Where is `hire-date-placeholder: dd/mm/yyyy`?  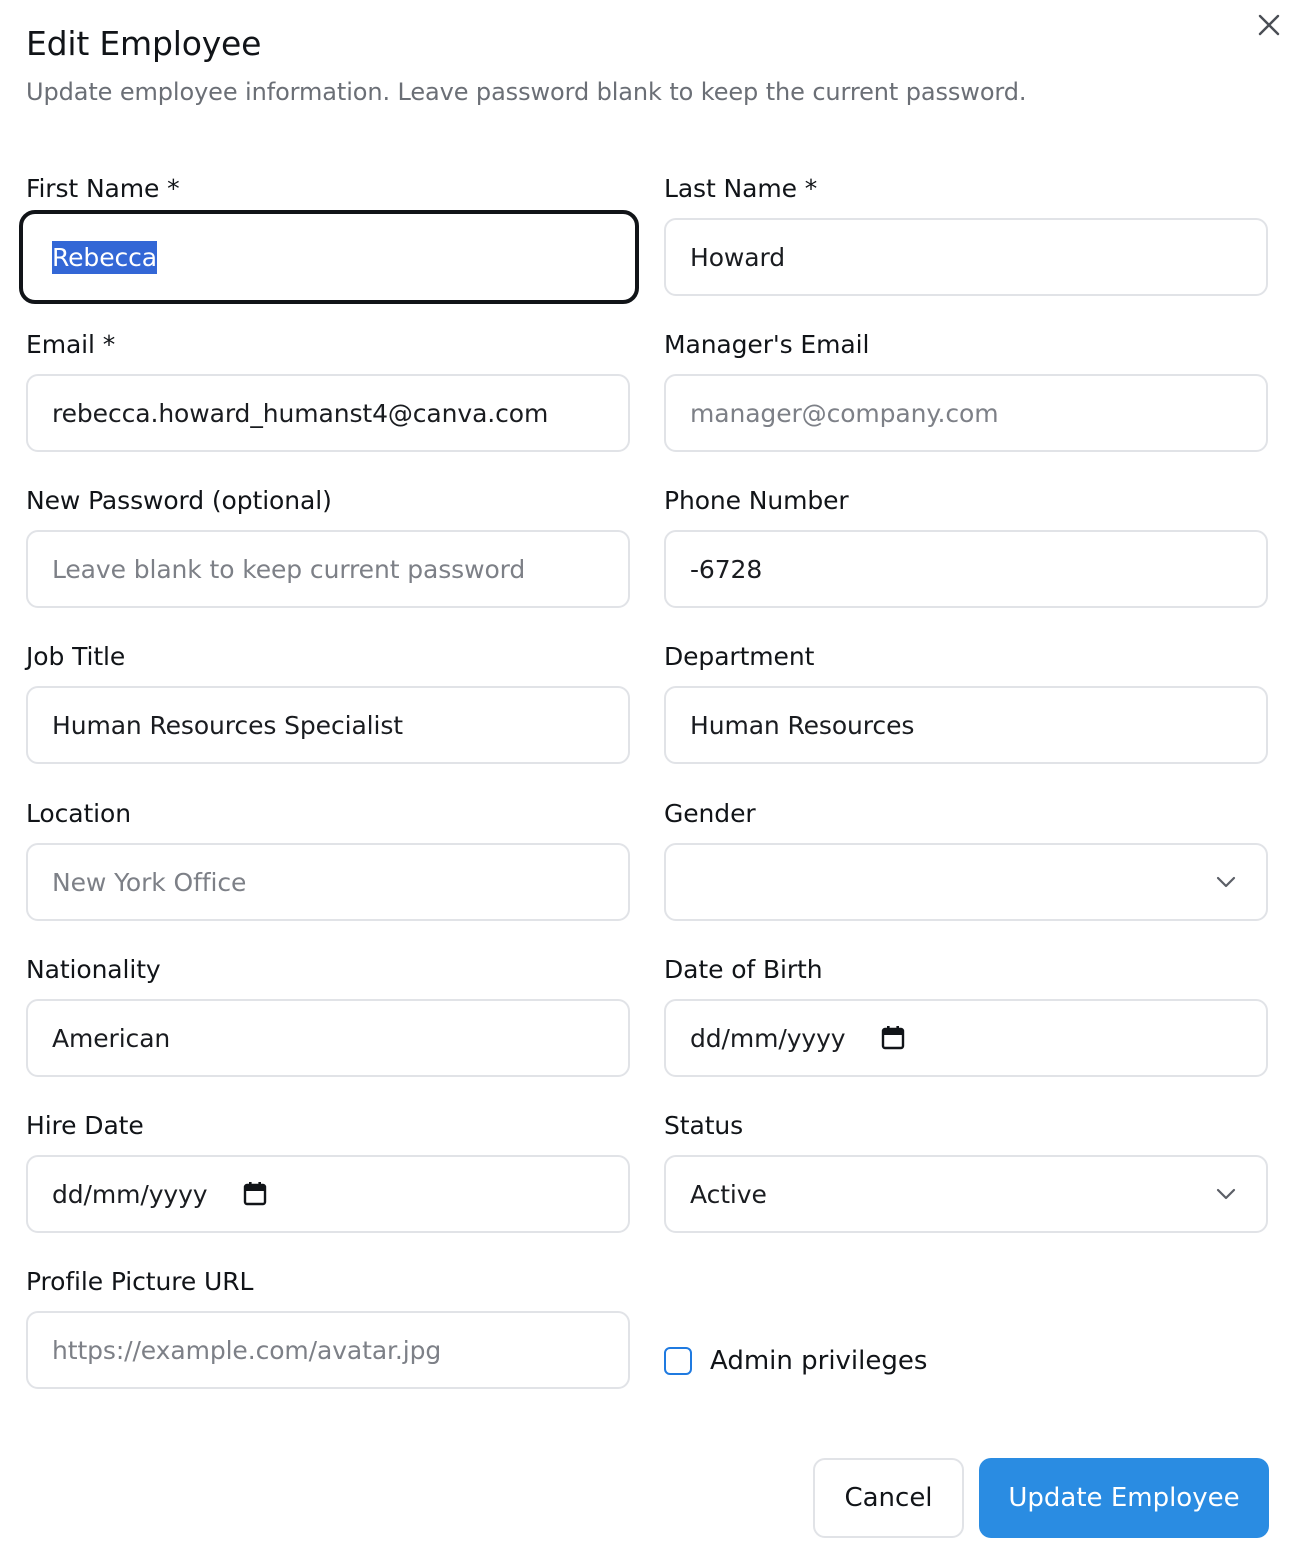 hire-date-placeholder: dd/mm/yyyy is located at coordinates (130, 1194).